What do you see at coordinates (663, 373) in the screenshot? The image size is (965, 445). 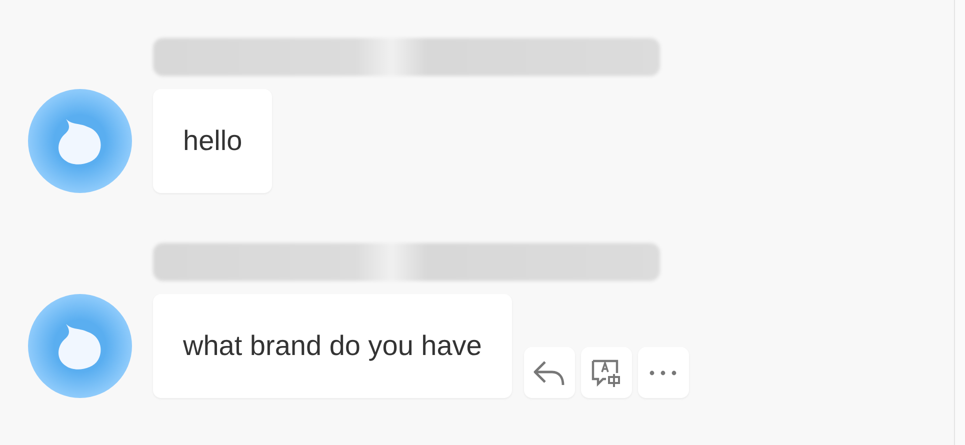 I see `more-icon` at bounding box center [663, 373].